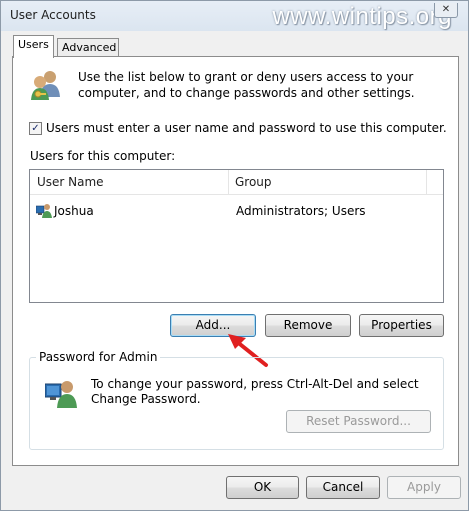 The width and height of the screenshot is (469, 511). I want to click on user-computer-icon, so click(61, 394).